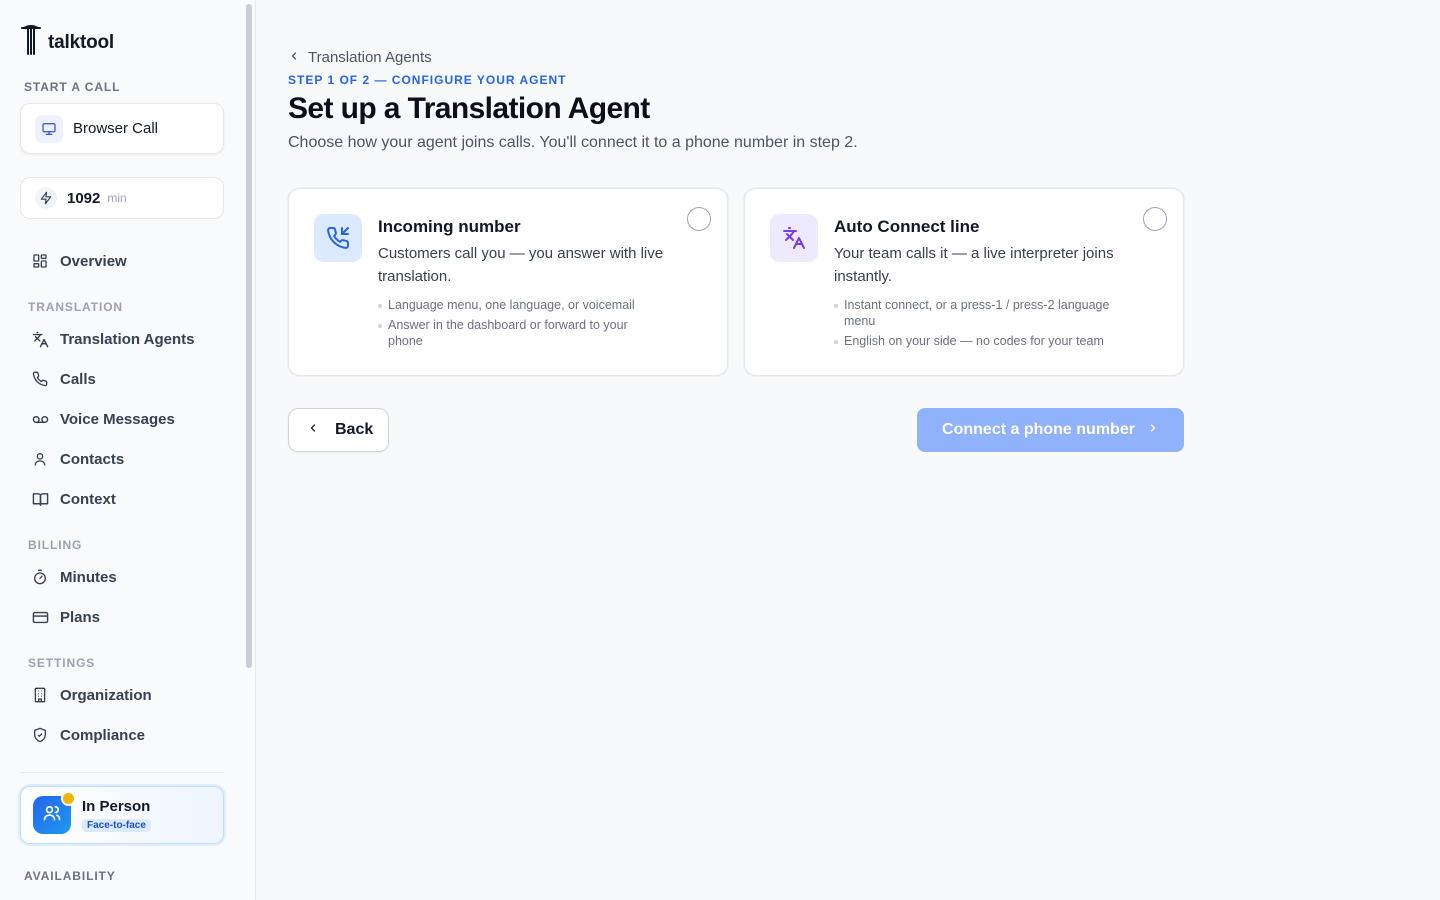 This screenshot has width=1440, height=900. Describe the element at coordinates (72, 87) in the screenshot. I see `section-start-a-call: START A CALL` at that location.